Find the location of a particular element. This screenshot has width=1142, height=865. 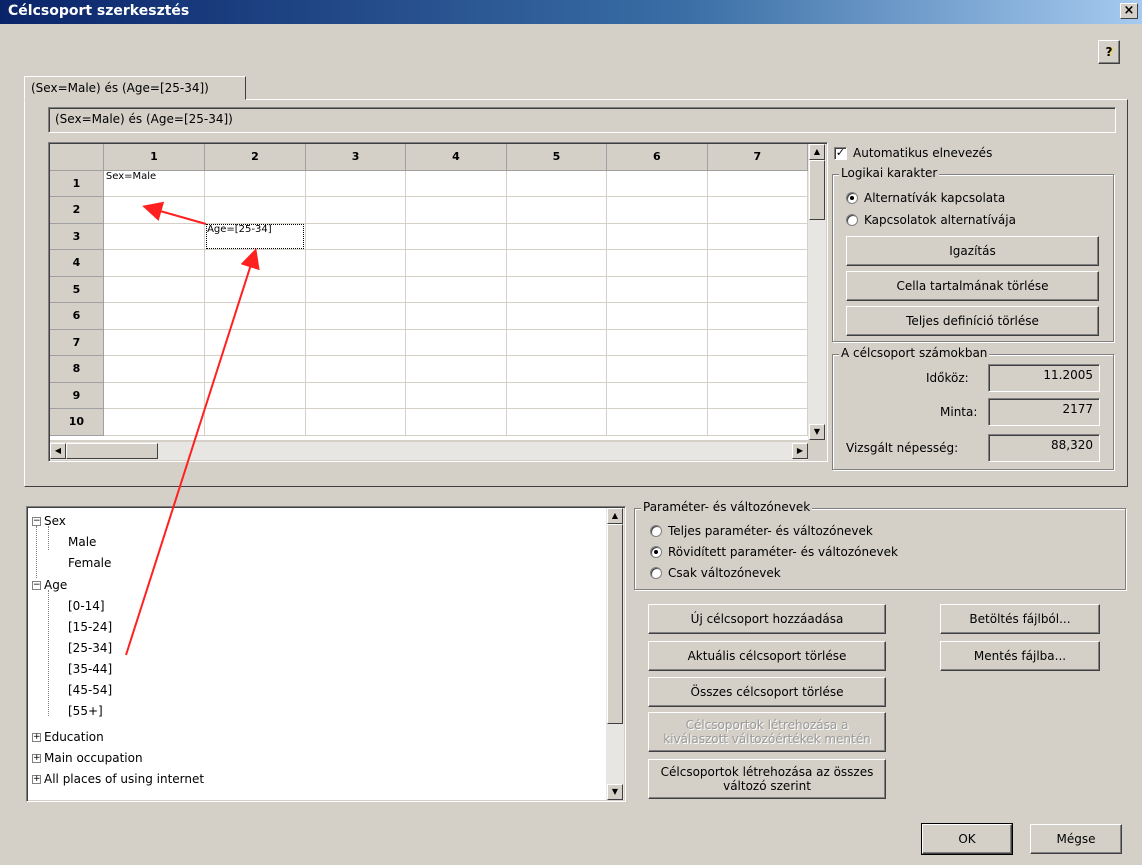

arrow-to-row2 is located at coordinates (174, 213).